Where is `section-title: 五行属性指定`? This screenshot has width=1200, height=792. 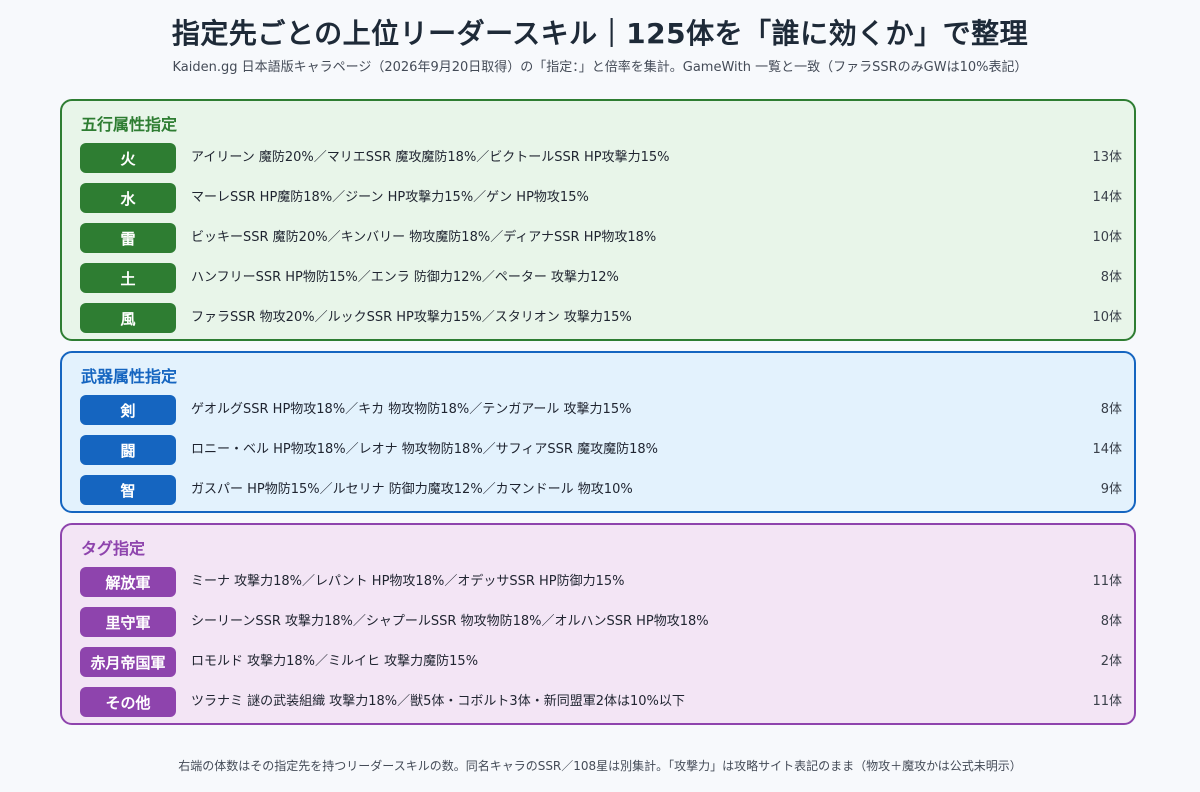
section-title: 五行属性指定 is located at coordinates (129, 124).